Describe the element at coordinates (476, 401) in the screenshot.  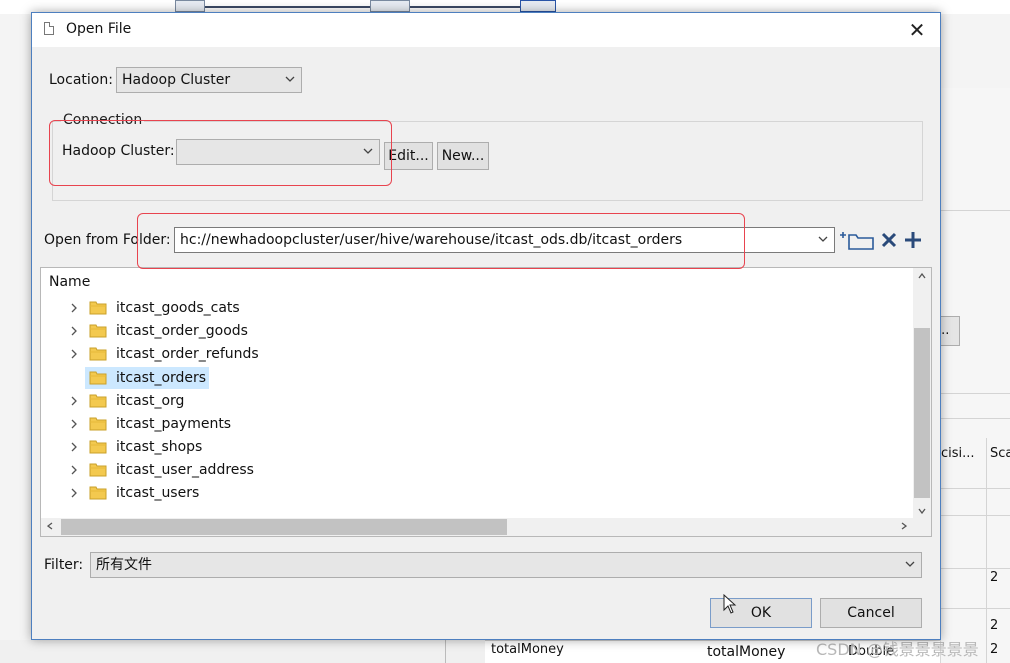
I see `tree-item: itcast_org` at that location.